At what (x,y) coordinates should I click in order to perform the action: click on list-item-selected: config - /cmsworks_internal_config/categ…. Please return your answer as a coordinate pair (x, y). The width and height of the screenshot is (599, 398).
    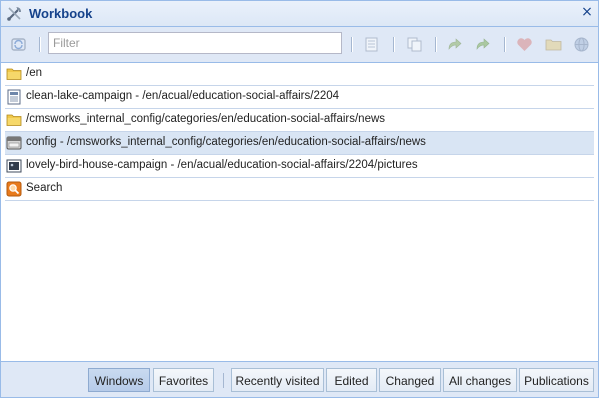
    Looking at the image, I should click on (299, 143).